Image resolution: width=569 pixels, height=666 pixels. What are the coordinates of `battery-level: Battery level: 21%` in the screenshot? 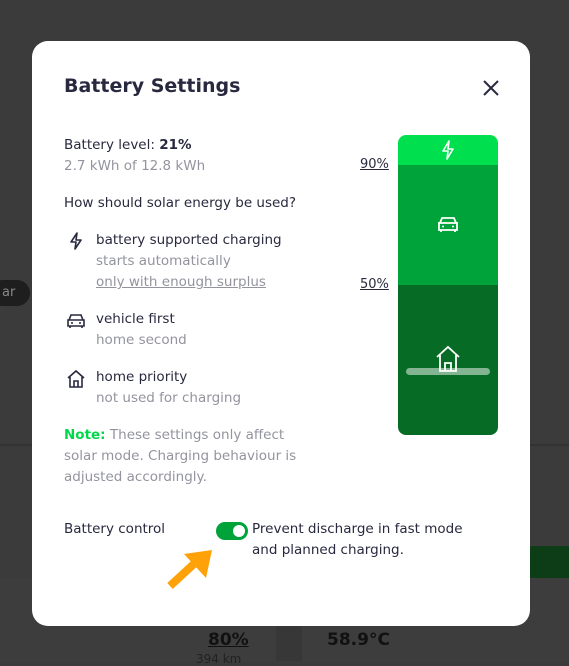 It's located at (128, 145).